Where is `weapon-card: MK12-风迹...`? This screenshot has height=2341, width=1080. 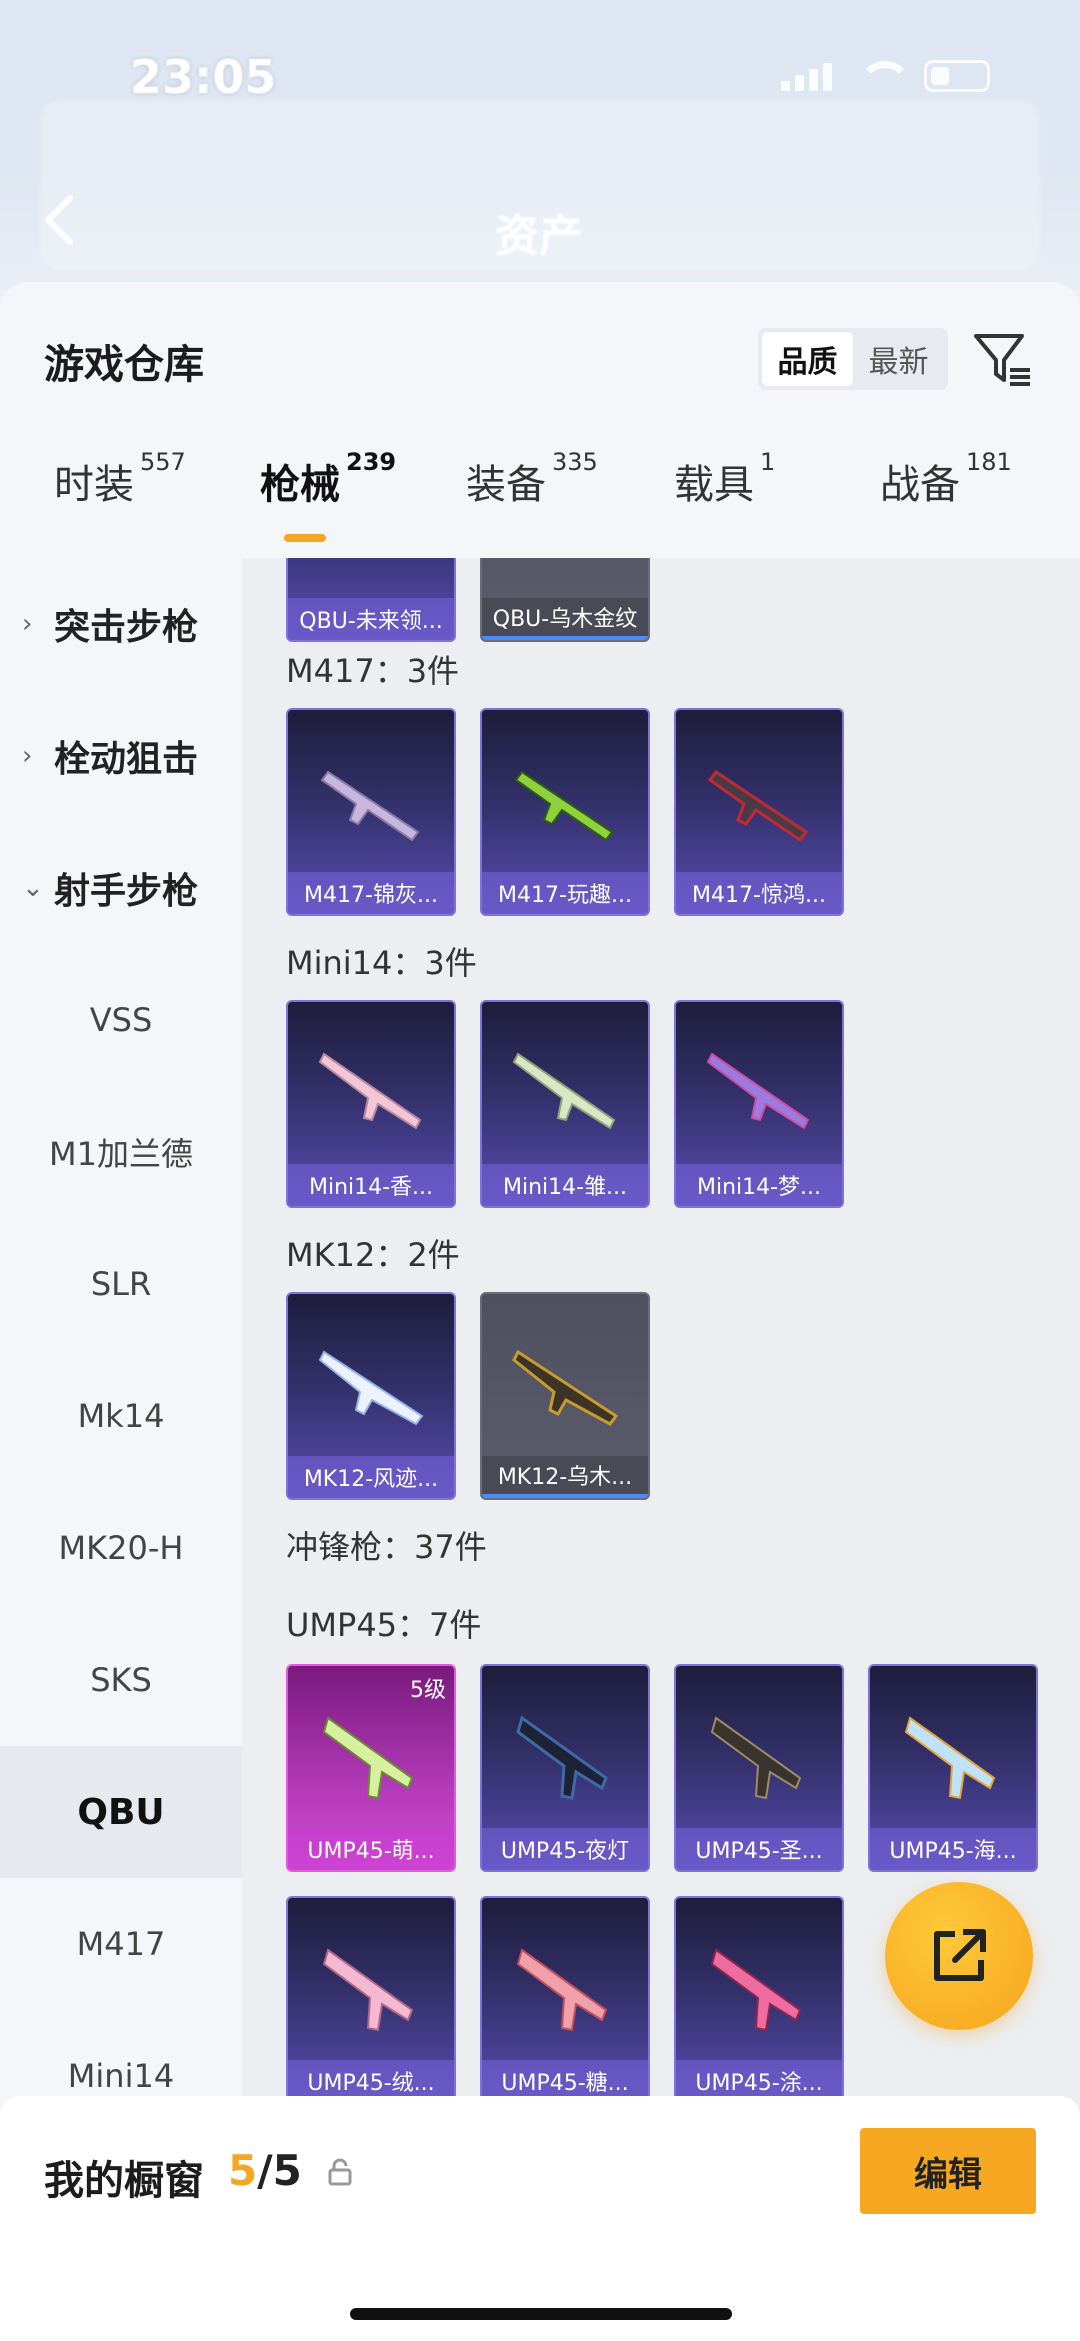
weapon-card: MK12-风迹... is located at coordinates (371, 1396).